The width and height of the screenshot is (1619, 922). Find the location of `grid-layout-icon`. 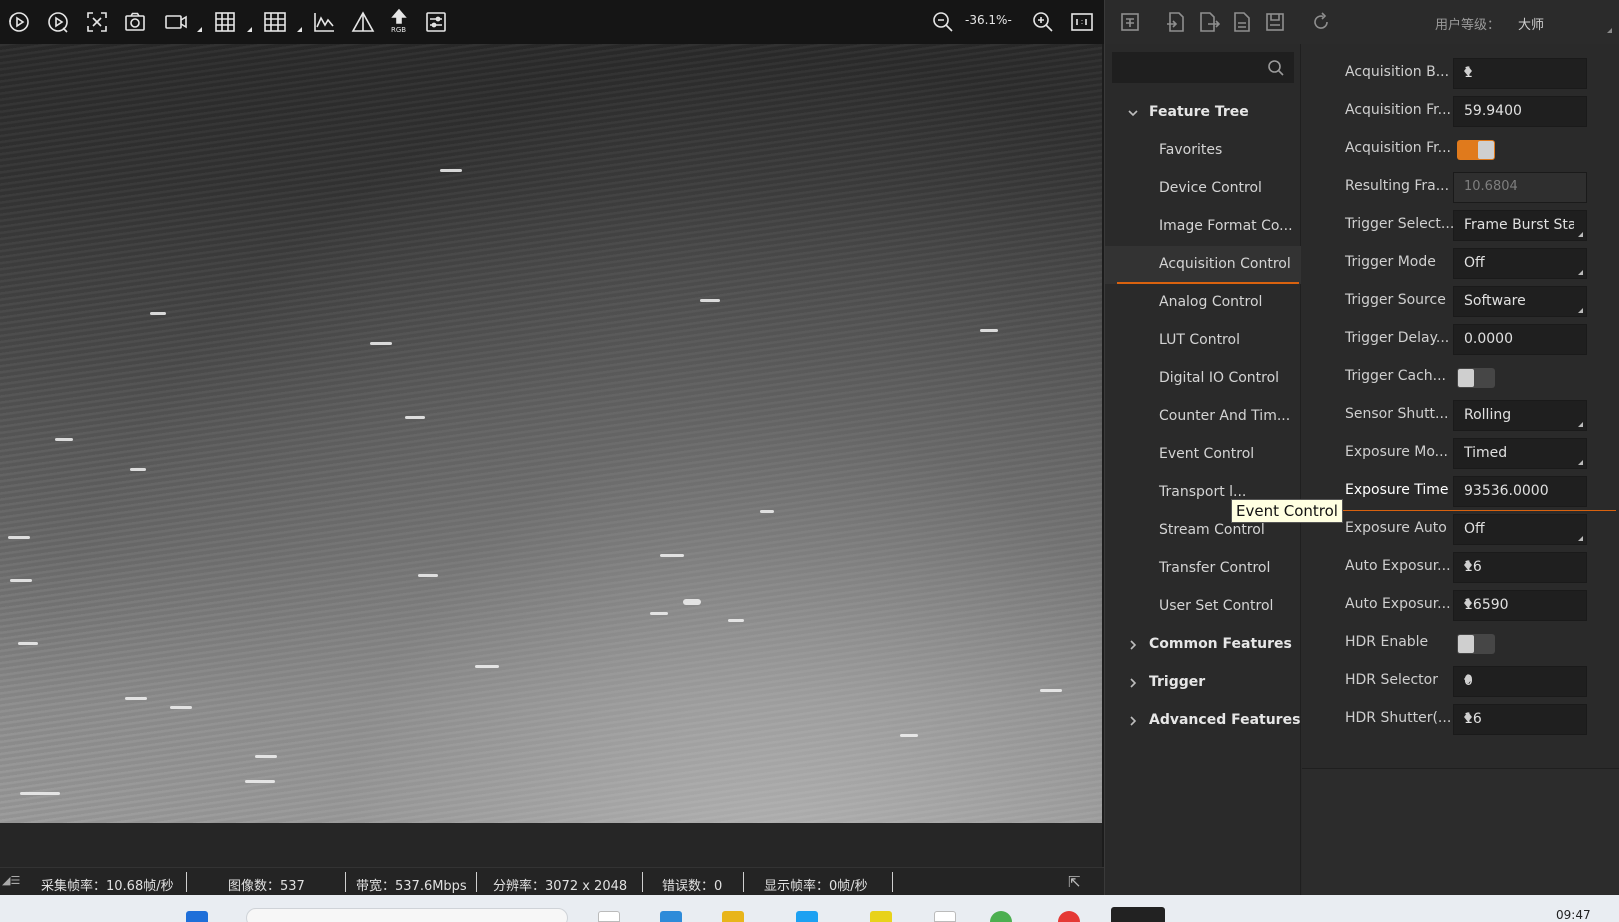

grid-layout-icon is located at coordinates (225, 22).